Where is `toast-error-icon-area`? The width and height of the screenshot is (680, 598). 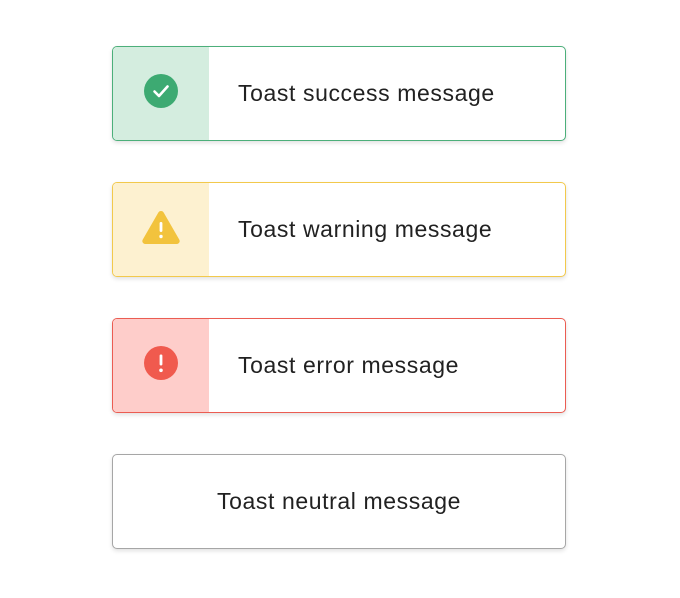 toast-error-icon-area is located at coordinates (161, 365).